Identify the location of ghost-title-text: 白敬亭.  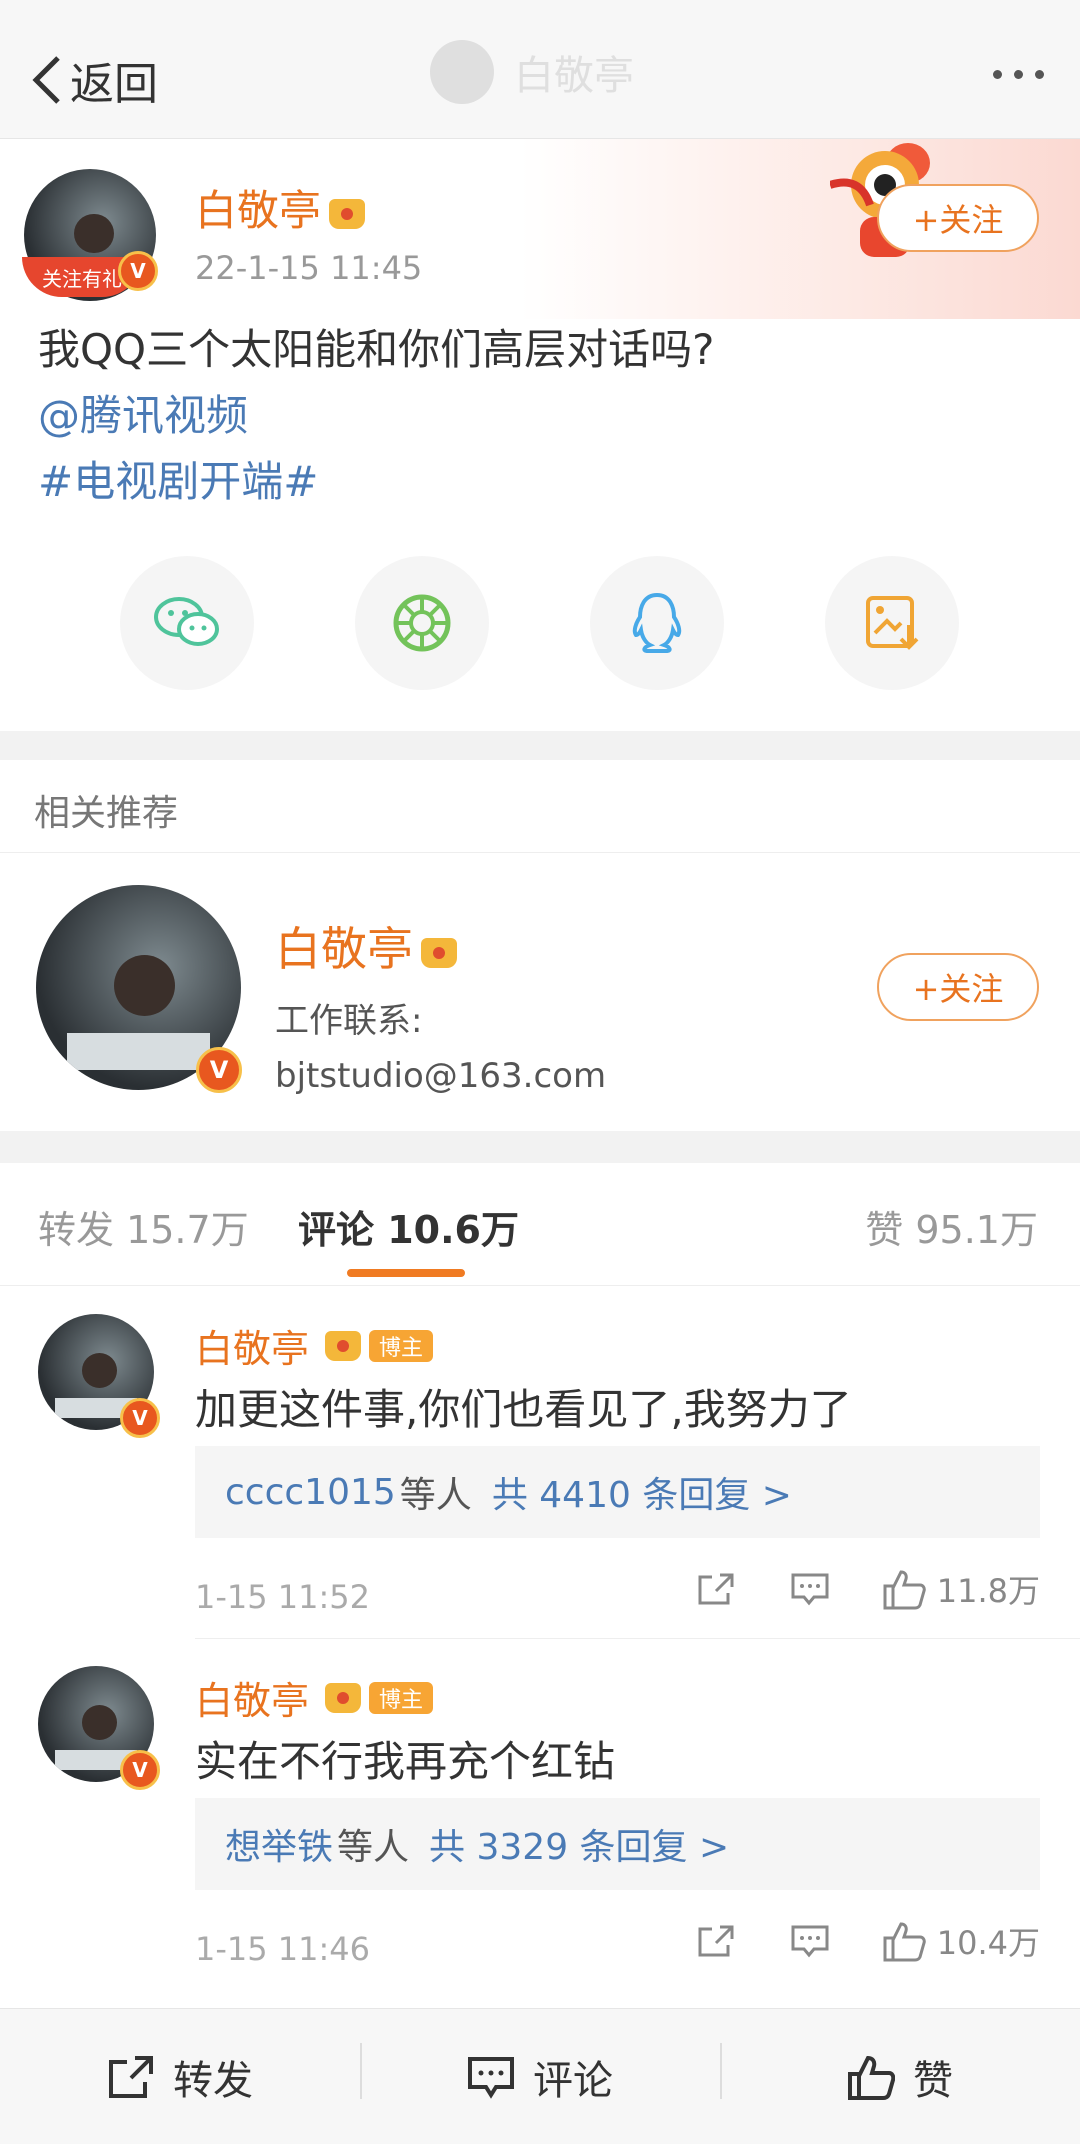
(574, 76).